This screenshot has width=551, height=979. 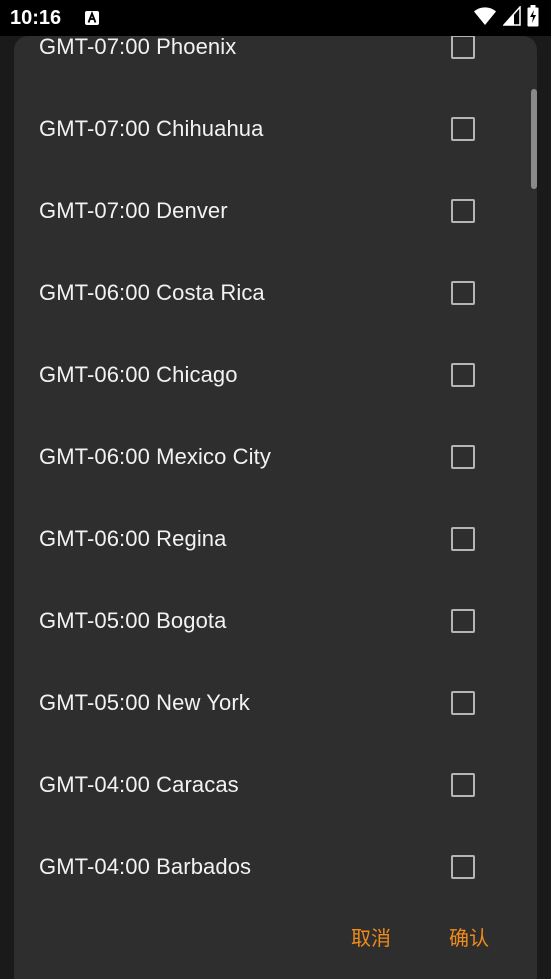 I want to click on list-item: GMT-07:00 Chihuahua, so click(x=275, y=129).